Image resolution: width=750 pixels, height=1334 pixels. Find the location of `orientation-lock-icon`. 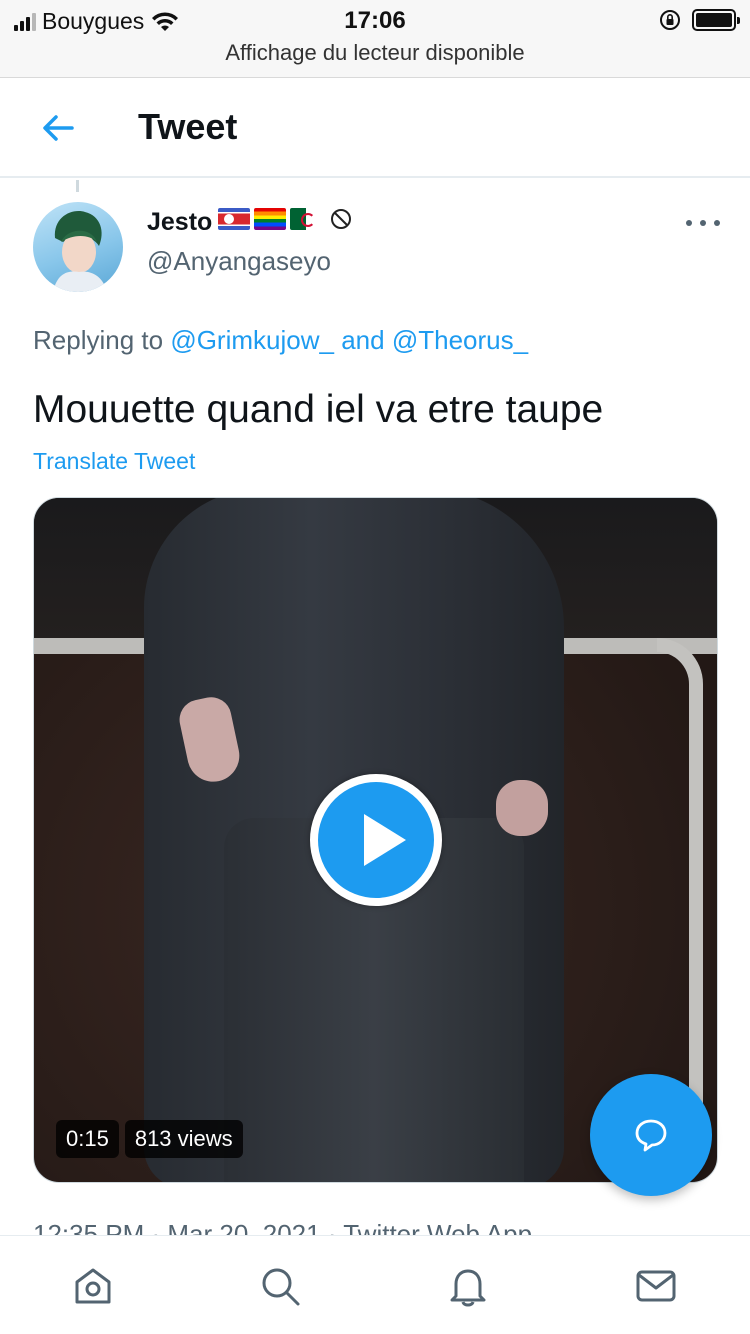

orientation-lock-icon is located at coordinates (670, 20).